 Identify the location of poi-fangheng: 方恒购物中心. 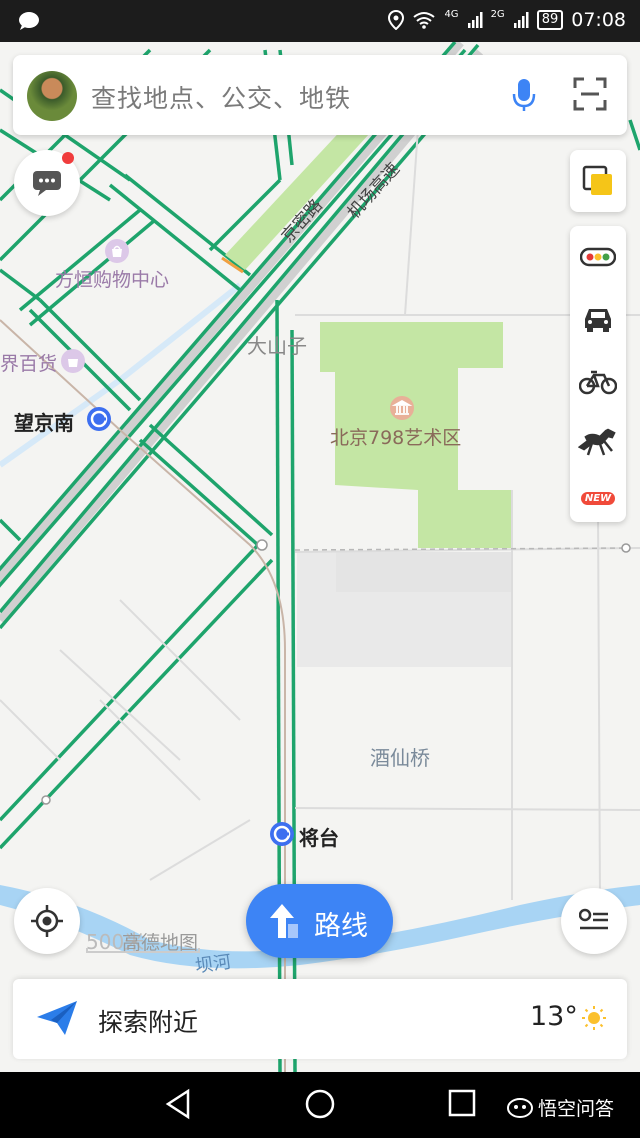
(112, 278).